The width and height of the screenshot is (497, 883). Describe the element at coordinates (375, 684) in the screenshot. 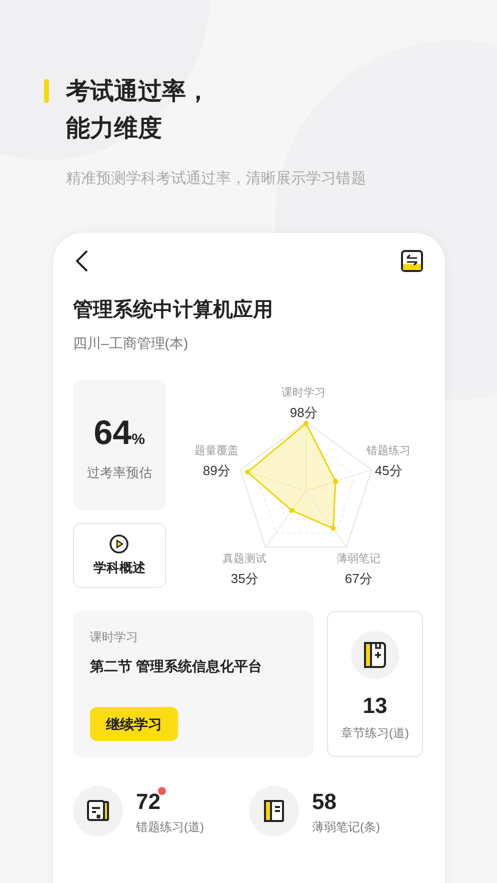

I see `chapter-practice-card: 13 章节练习(道)` at that location.